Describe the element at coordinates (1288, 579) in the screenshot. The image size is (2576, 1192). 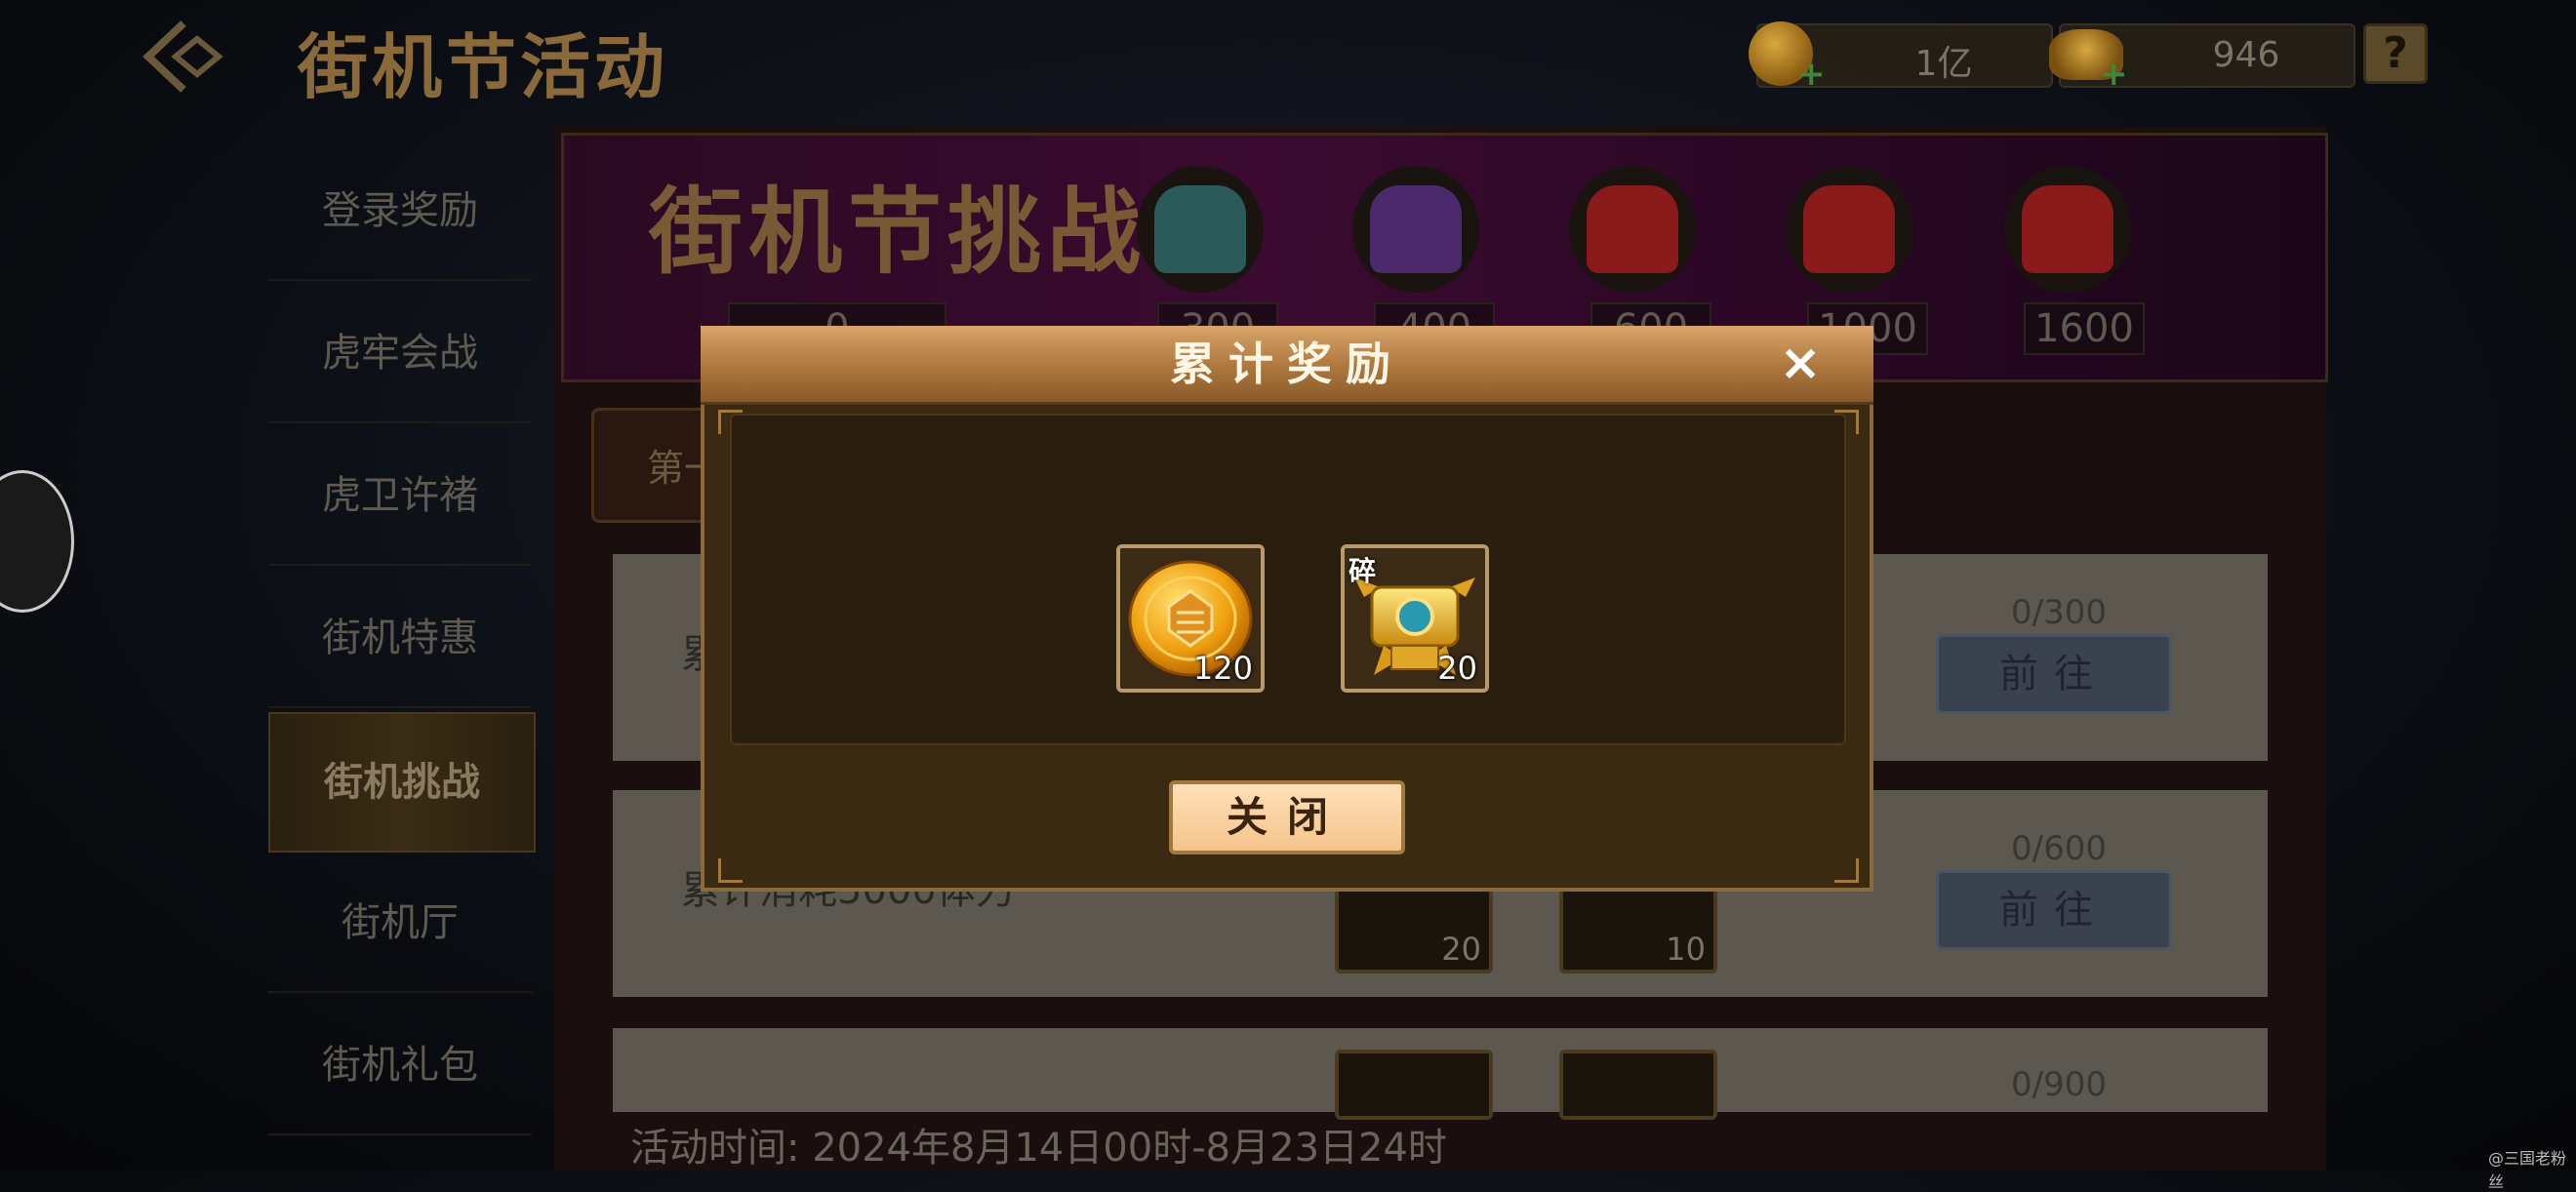
I see `modal-content-area` at that location.